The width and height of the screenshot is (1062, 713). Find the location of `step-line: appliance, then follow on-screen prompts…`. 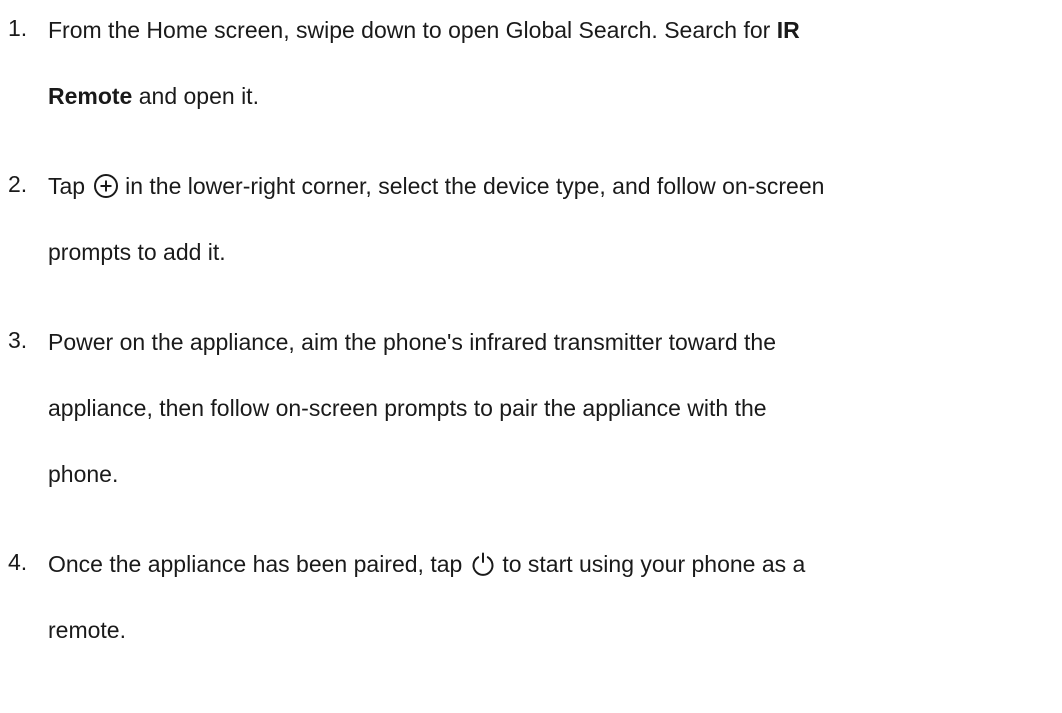

step-line: appliance, then follow on-screen prompts… is located at coordinates (407, 408).